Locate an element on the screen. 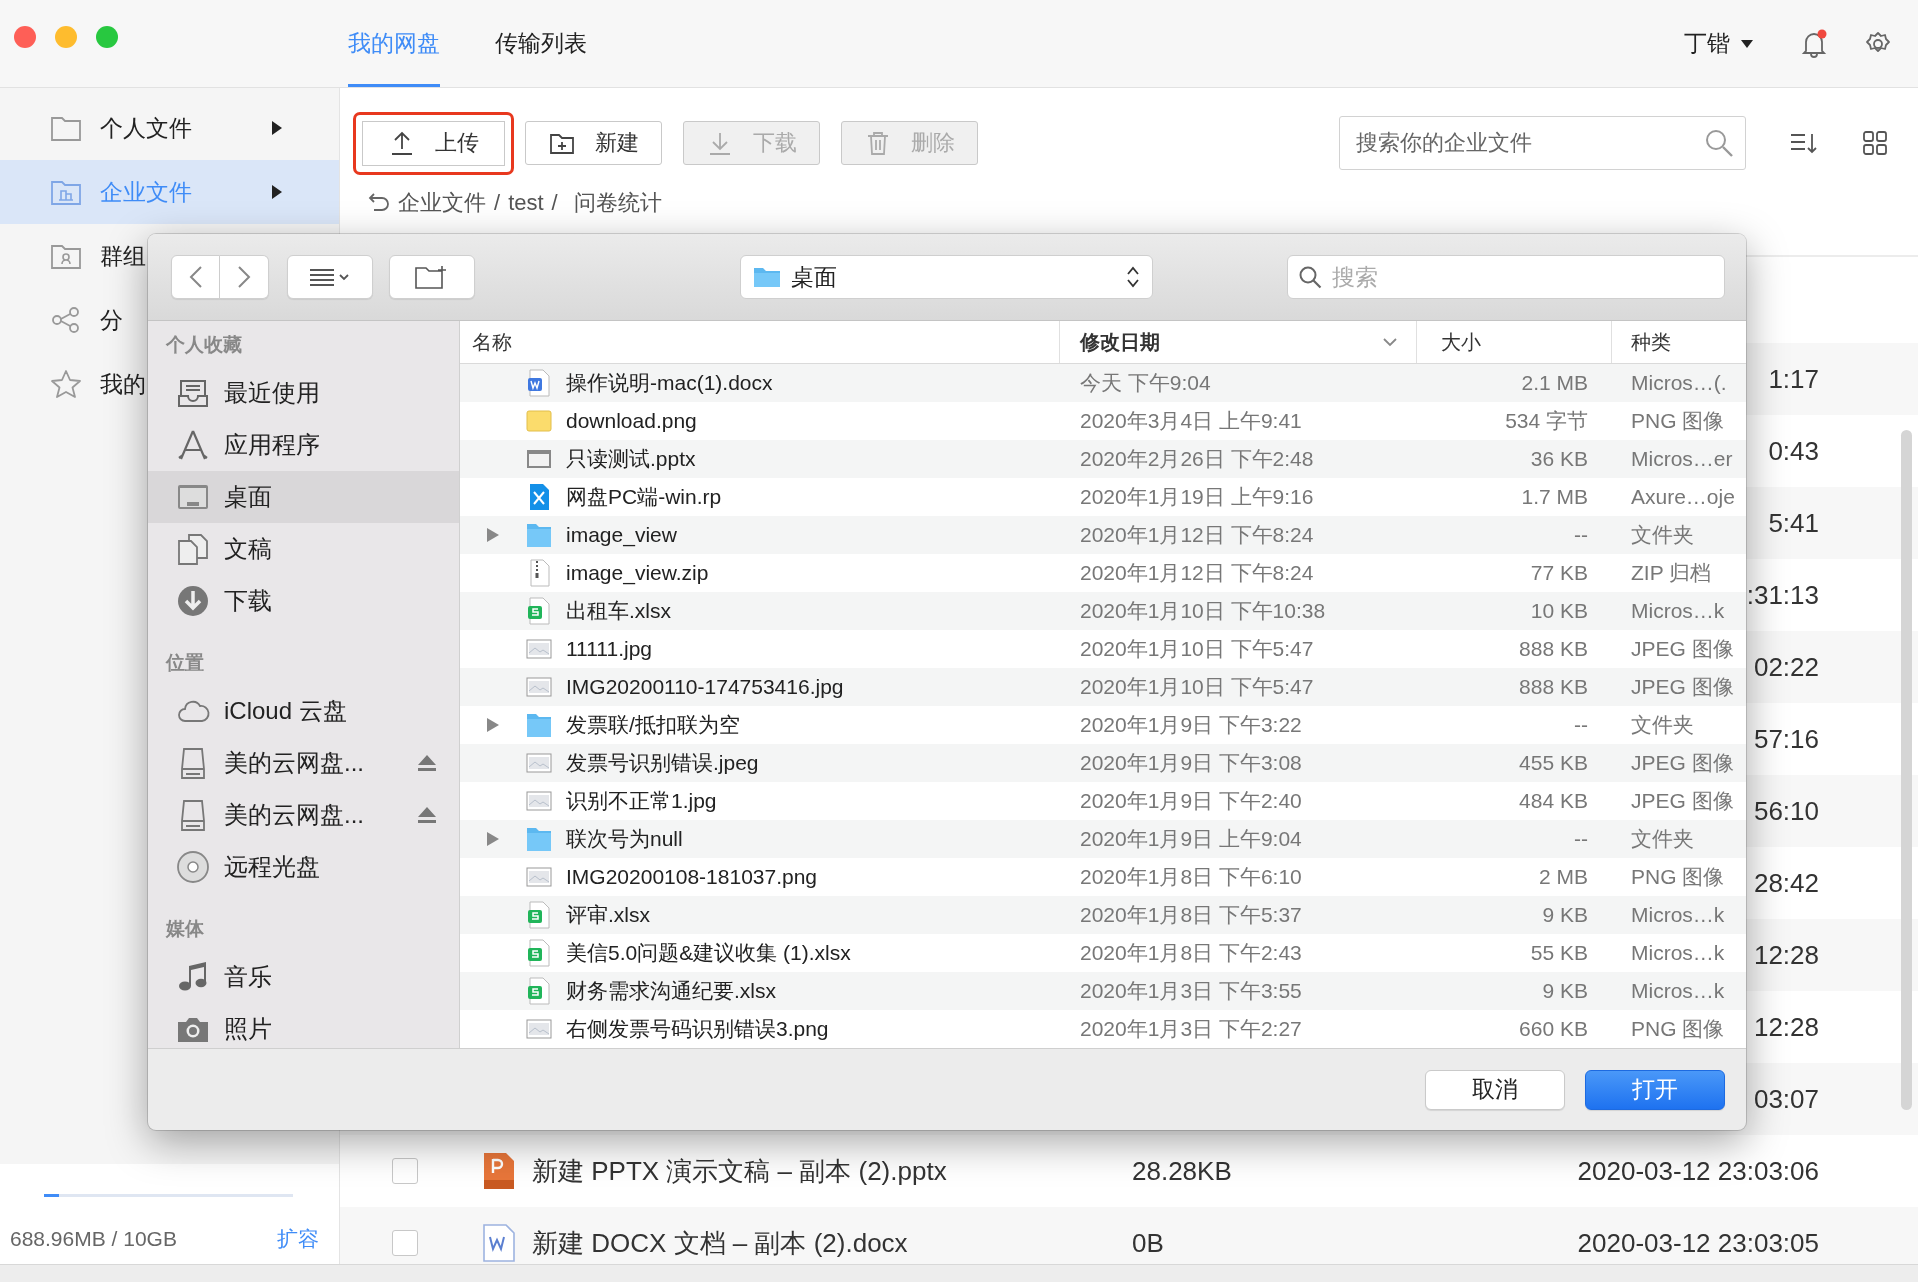 The height and width of the screenshot is (1282, 1918). storage-usage: 688.96MB / 10GB is located at coordinates (93, 1239).